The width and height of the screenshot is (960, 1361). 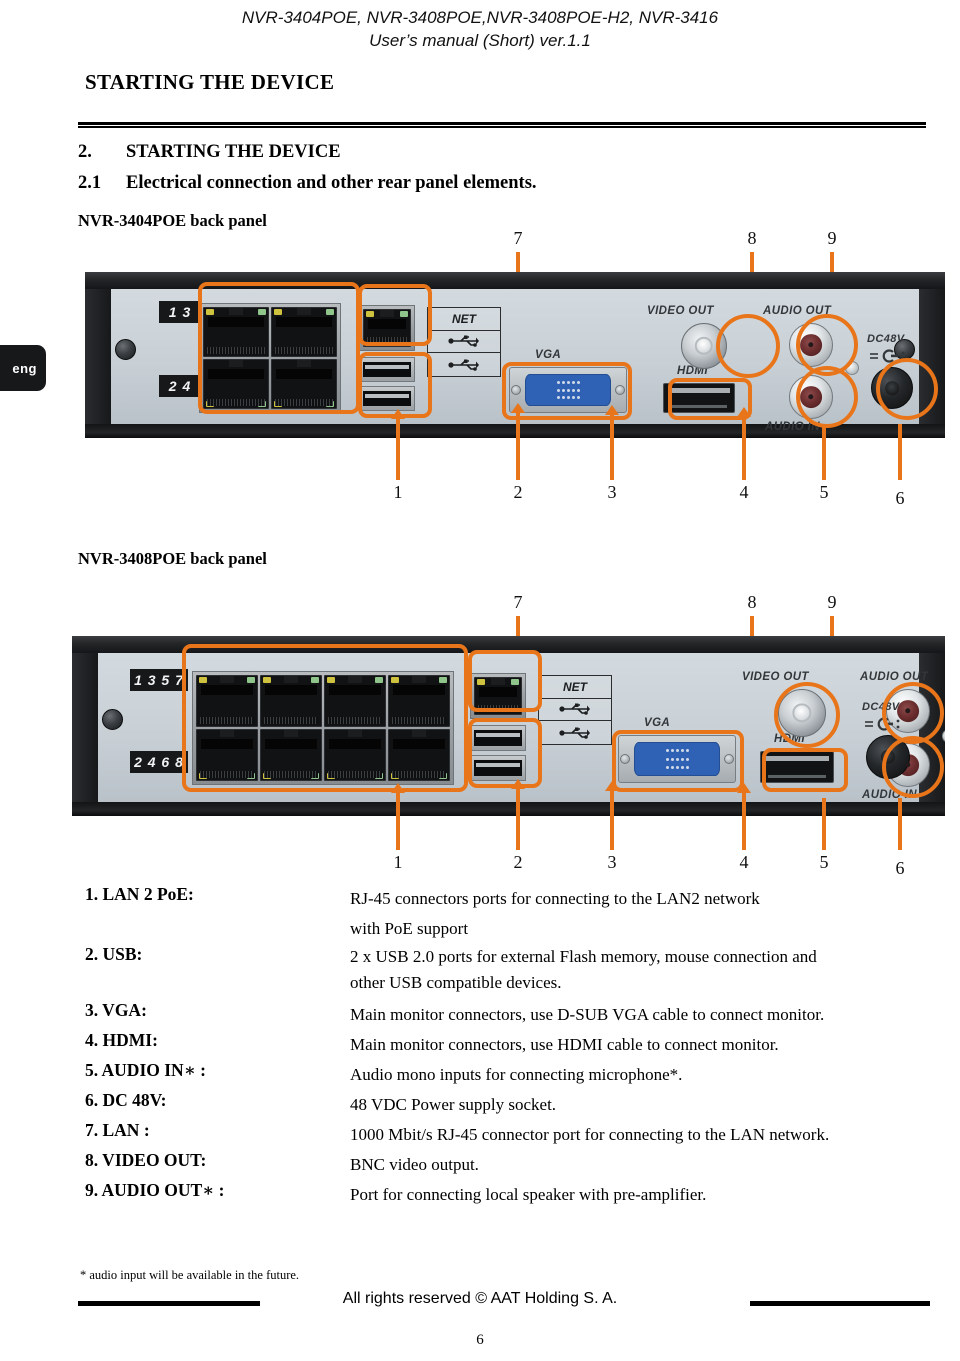 I want to click on net-label: NET, so click(x=464, y=318).